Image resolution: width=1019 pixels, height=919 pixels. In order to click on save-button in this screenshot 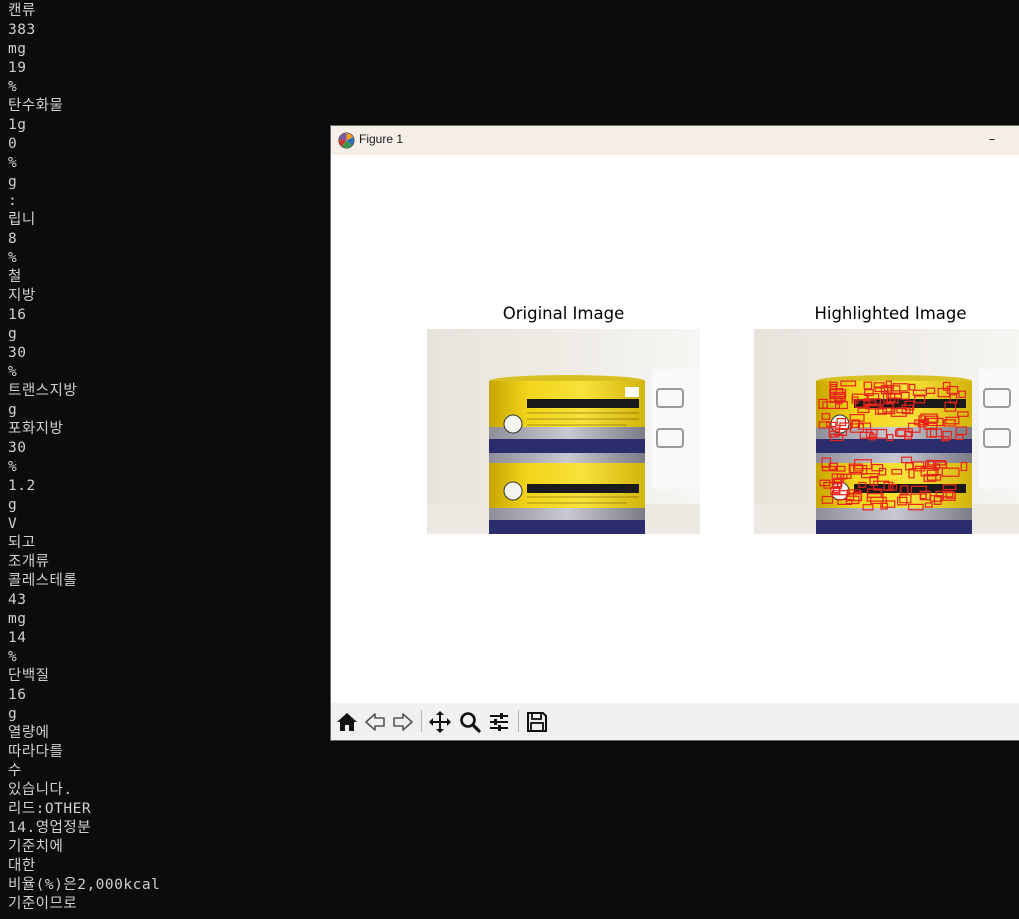, I will do `click(537, 722)`.